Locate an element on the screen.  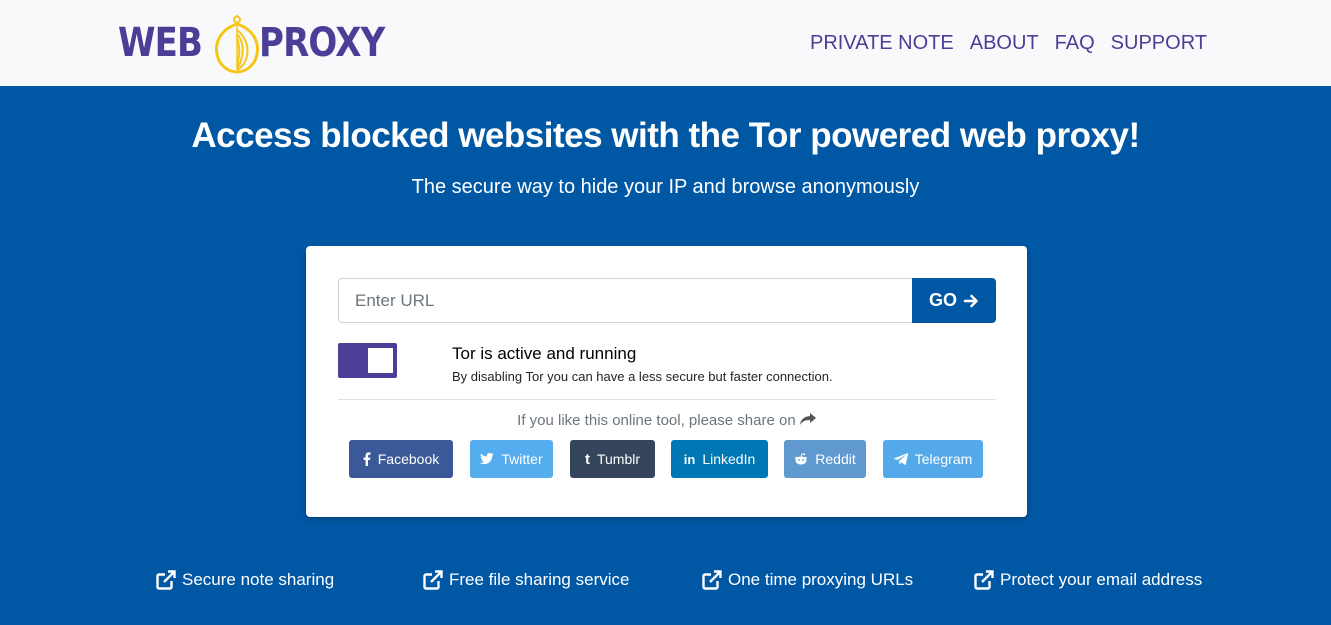
go-button: GO is located at coordinates (954, 300).